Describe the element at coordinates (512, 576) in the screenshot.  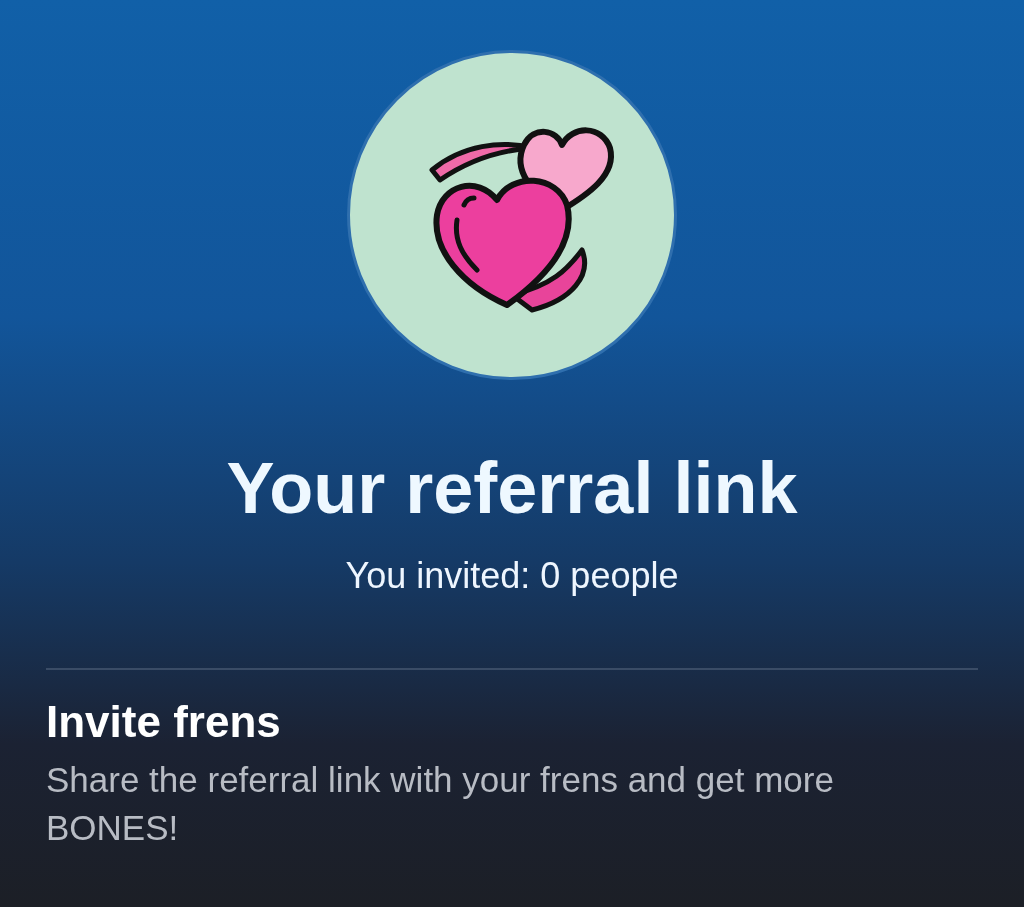
I see `invited-count: You invited: 0 people` at that location.